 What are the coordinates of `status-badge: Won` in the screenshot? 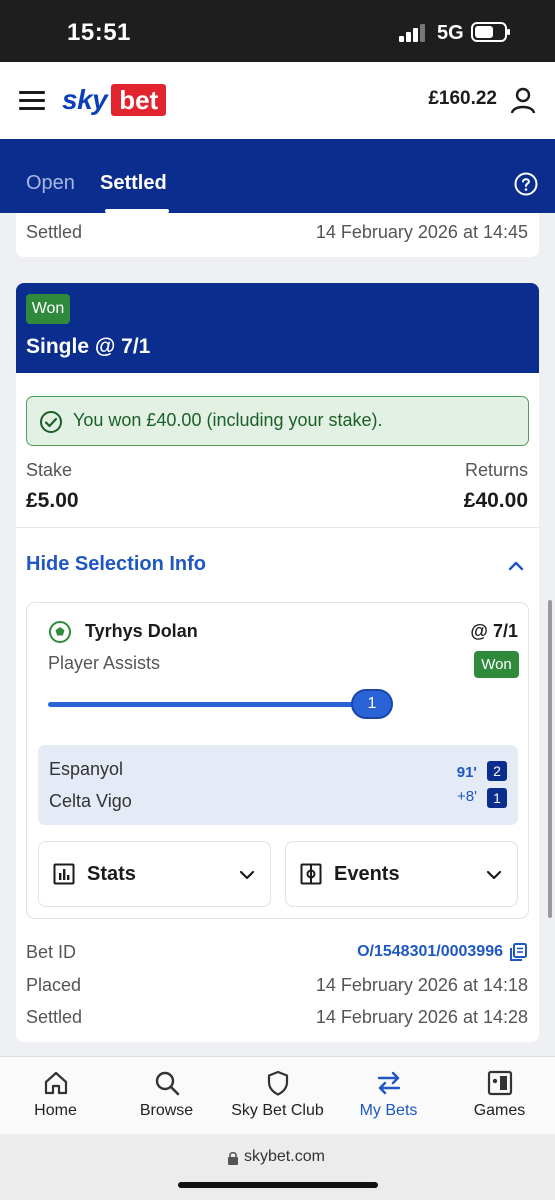 It's located at (48, 309).